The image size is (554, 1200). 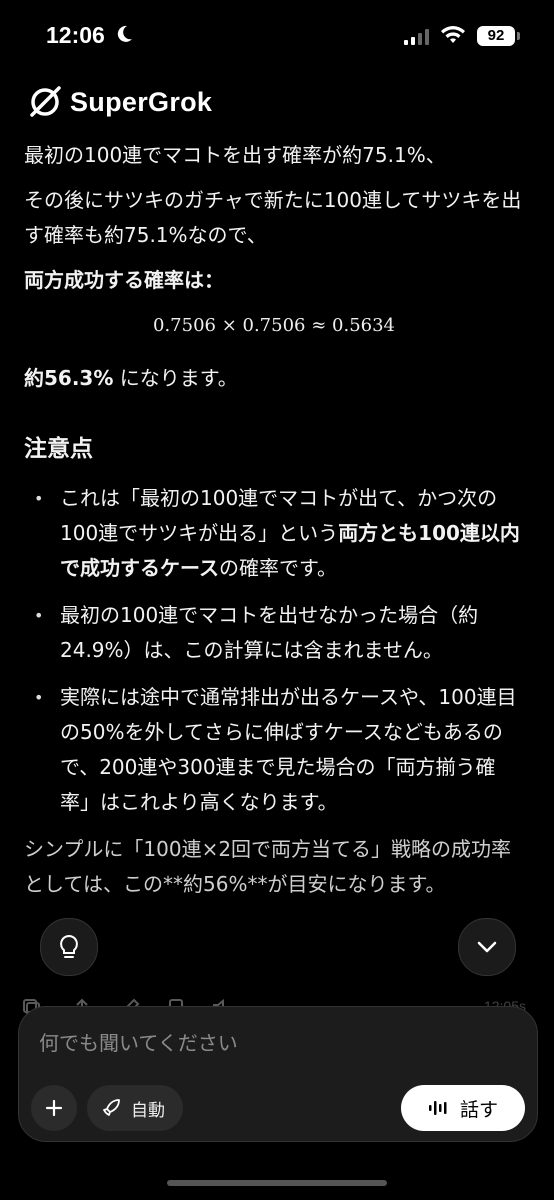 I want to click on message-subheading: 両方成功する確率は：, so click(x=124, y=280).